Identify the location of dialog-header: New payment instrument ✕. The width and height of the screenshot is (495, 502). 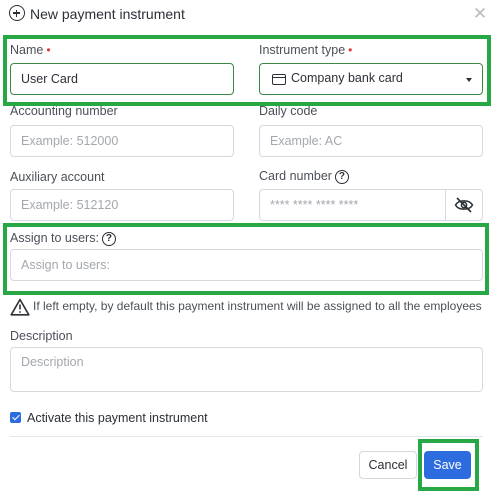
(247, 15).